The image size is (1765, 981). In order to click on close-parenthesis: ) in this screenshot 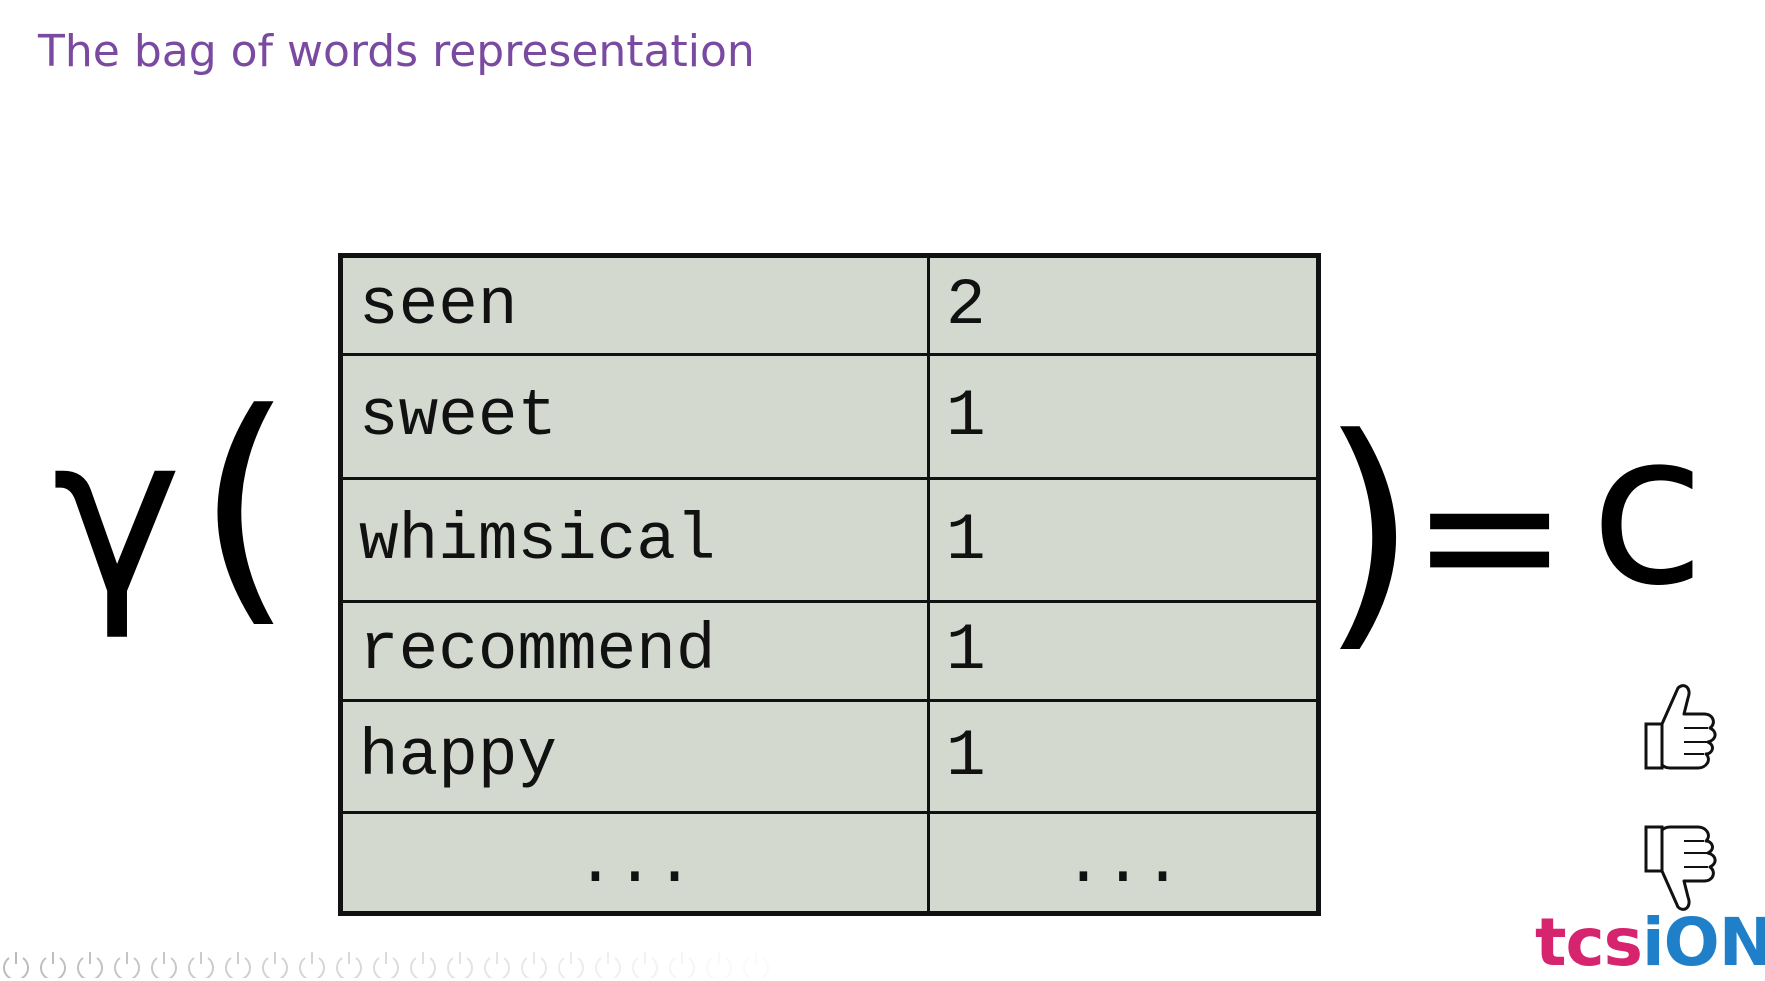, I will do `click(1369, 529)`.